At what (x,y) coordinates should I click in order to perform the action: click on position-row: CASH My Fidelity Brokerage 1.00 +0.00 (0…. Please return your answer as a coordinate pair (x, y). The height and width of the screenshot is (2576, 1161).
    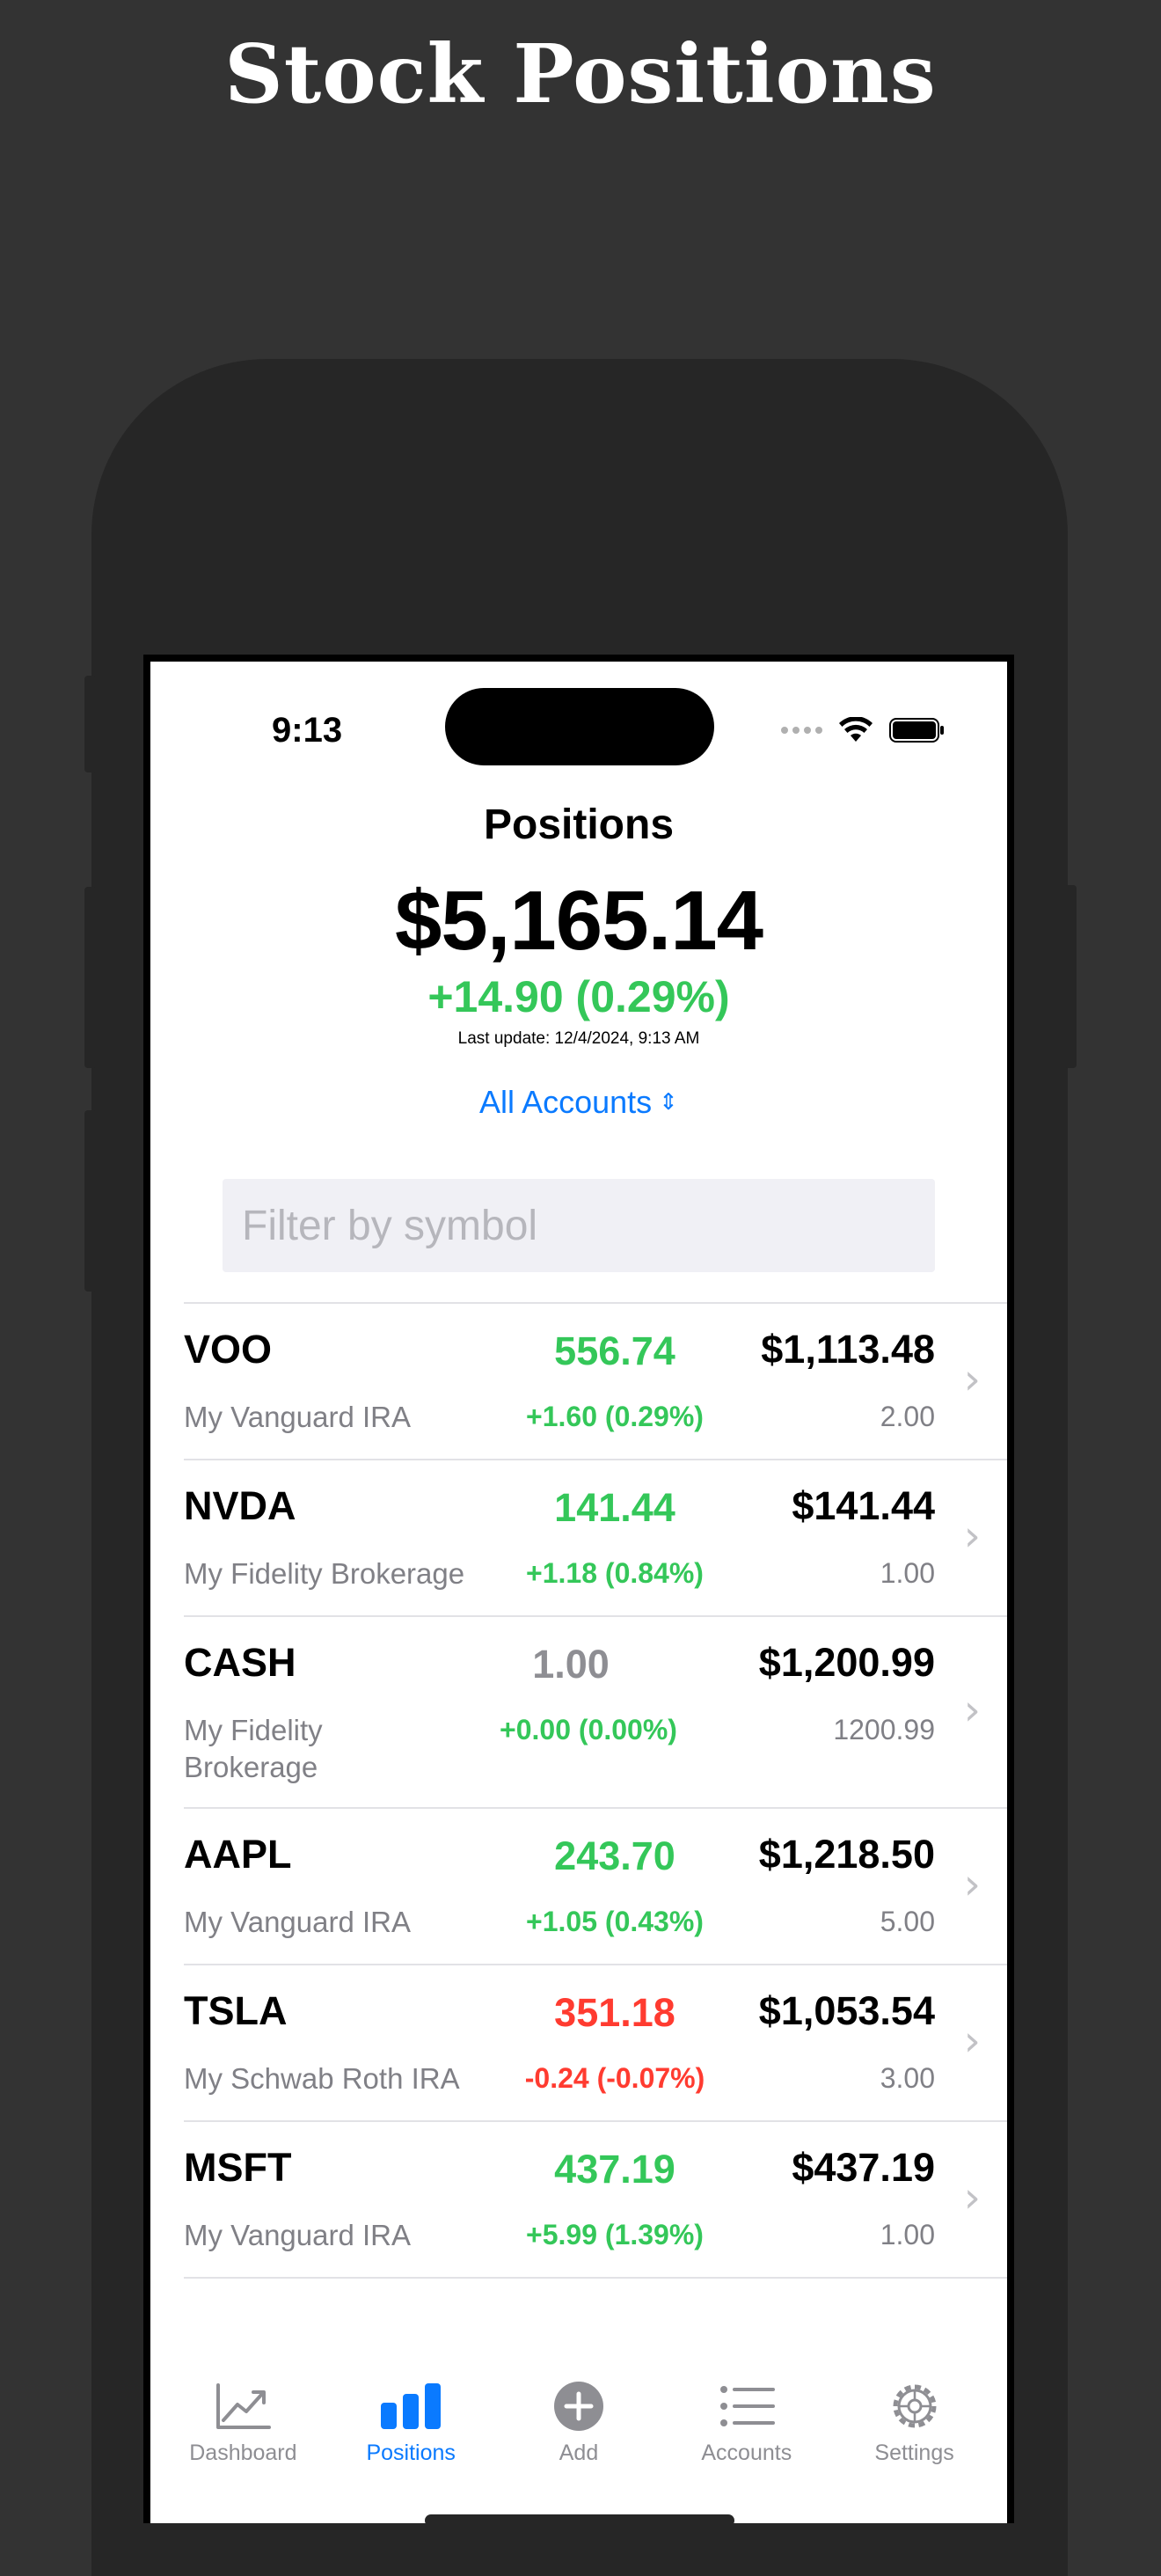
    Looking at the image, I should click on (595, 1713).